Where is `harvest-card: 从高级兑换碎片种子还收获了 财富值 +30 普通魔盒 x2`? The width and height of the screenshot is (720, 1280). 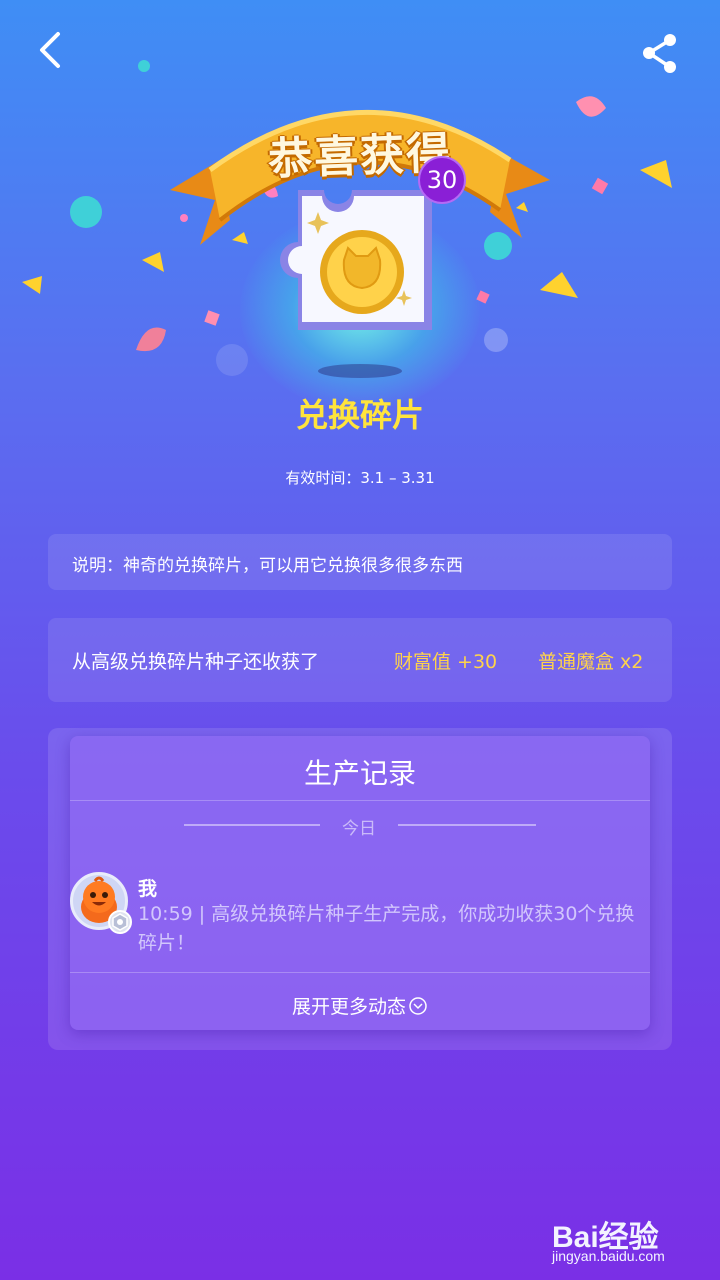 harvest-card: 从高级兑换碎片种子还收获了 财富值 +30 普通魔盒 x2 is located at coordinates (360, 660).